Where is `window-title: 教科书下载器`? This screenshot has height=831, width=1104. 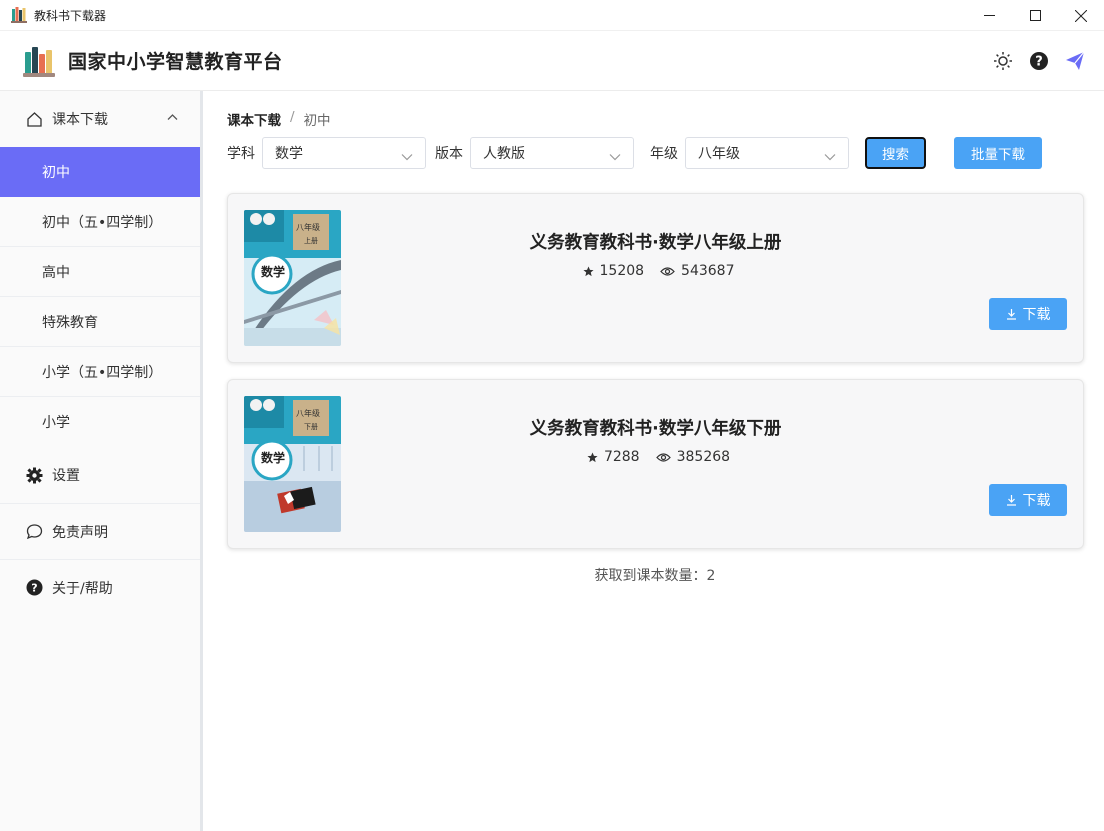 window-title: 教科书下载器 is located at coordinates (70, 15).